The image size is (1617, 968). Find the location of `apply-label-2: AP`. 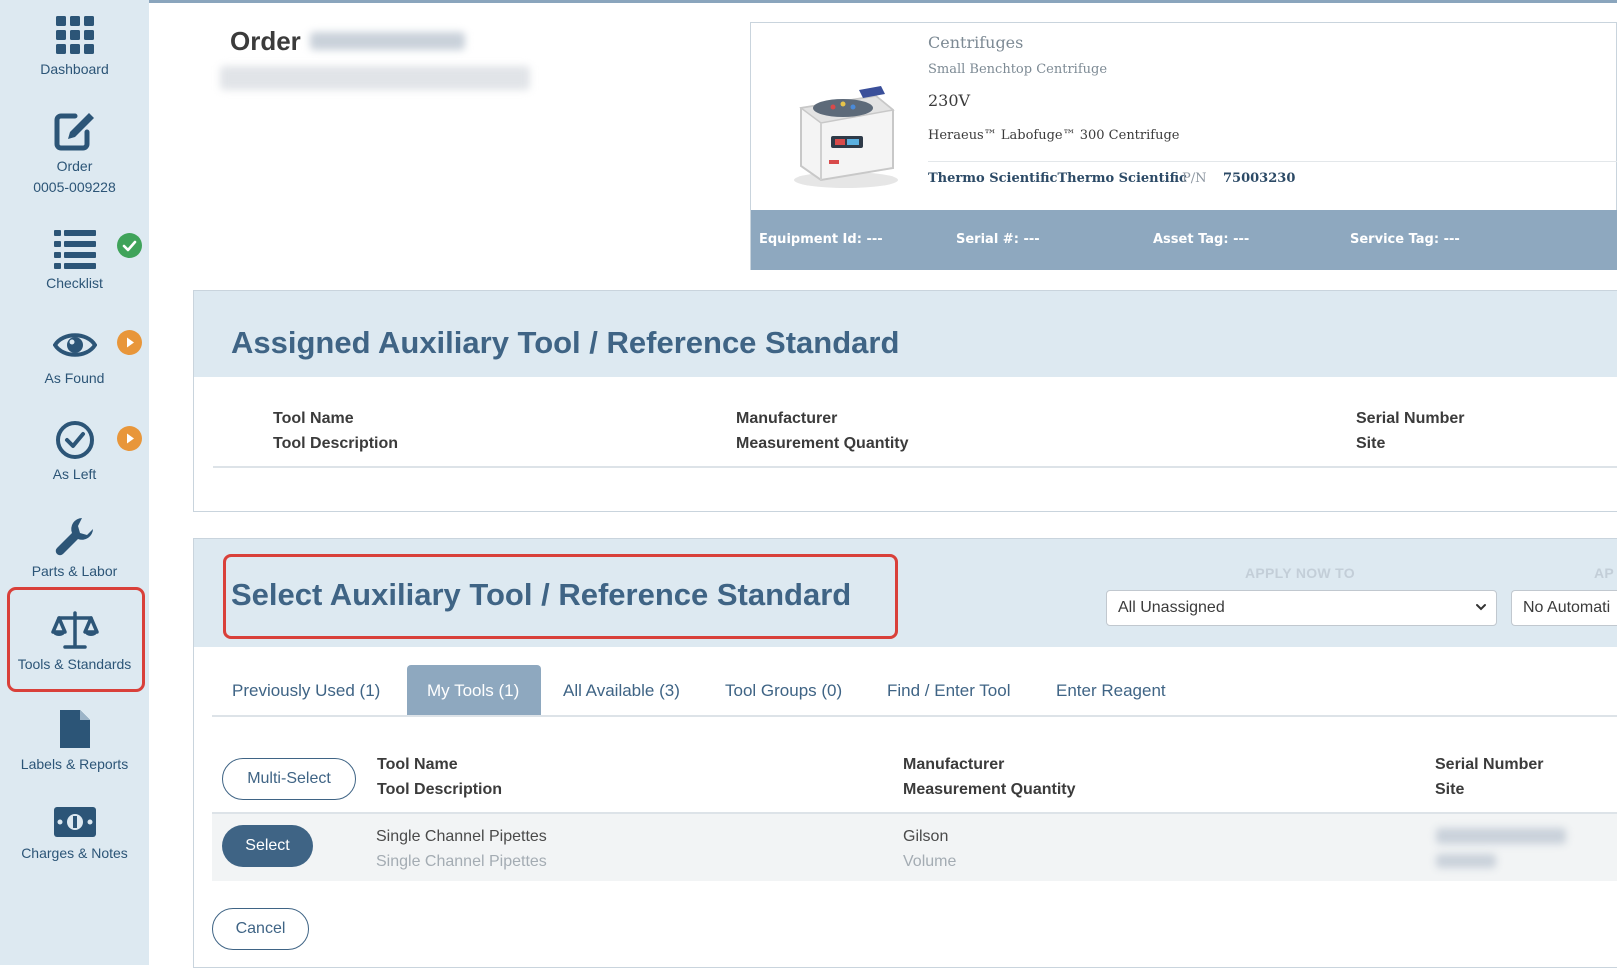

apply-label-2: AP is located at coordinates (1604, 573).